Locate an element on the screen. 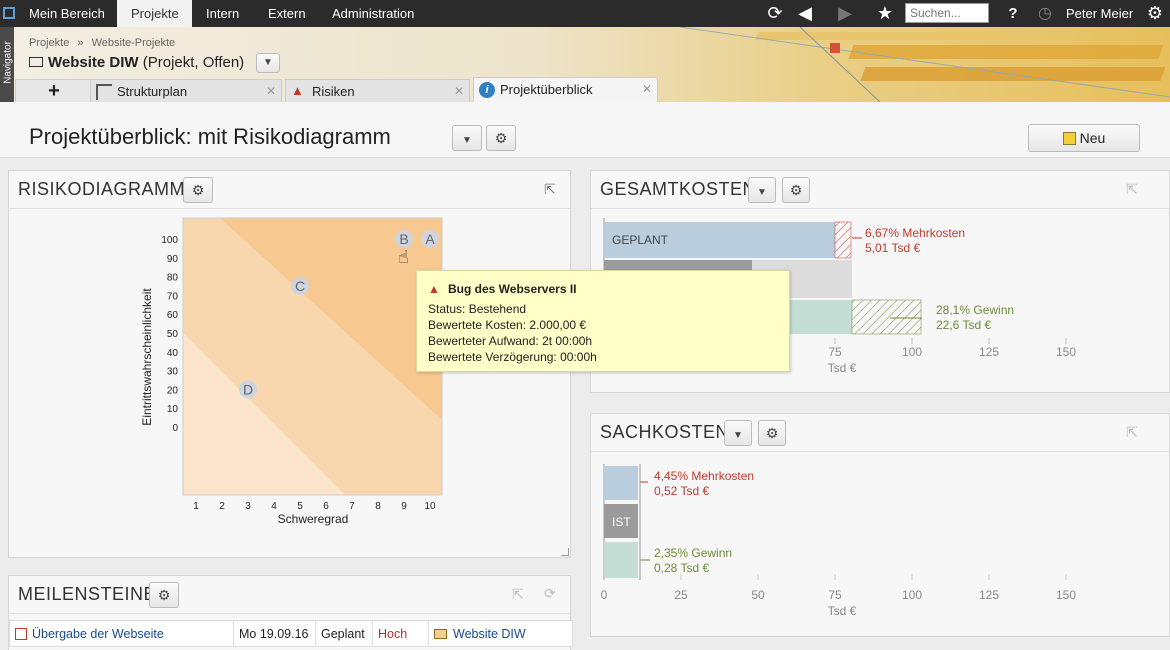  gesamtkosten-title: GESAMTKOSTEN is located at coordinates (678, 189).